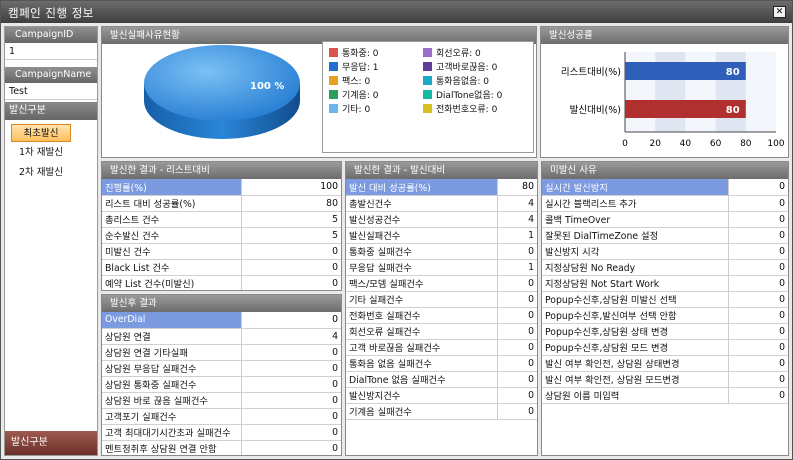 Image resolution: width=793 pixels, height=460 pixels. I want to click on table-row: 상담원 통화중 실패건수 0, so click(221, 384).